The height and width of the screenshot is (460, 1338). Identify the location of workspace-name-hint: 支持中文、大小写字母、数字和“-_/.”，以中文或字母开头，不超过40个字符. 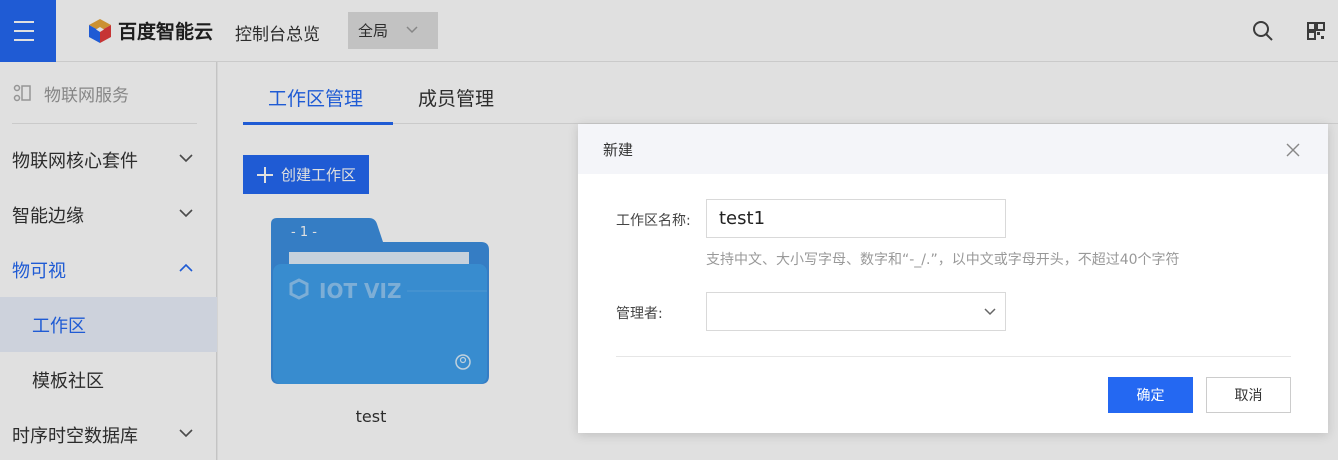
(943, 260).